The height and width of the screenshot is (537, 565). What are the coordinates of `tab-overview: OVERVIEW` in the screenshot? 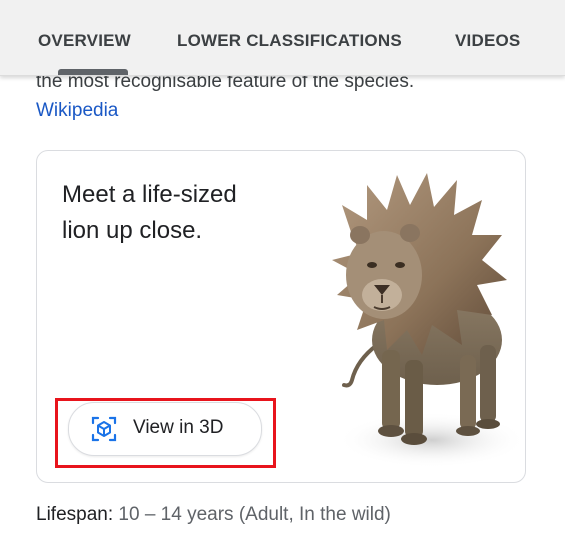 It's located at (84, 41).